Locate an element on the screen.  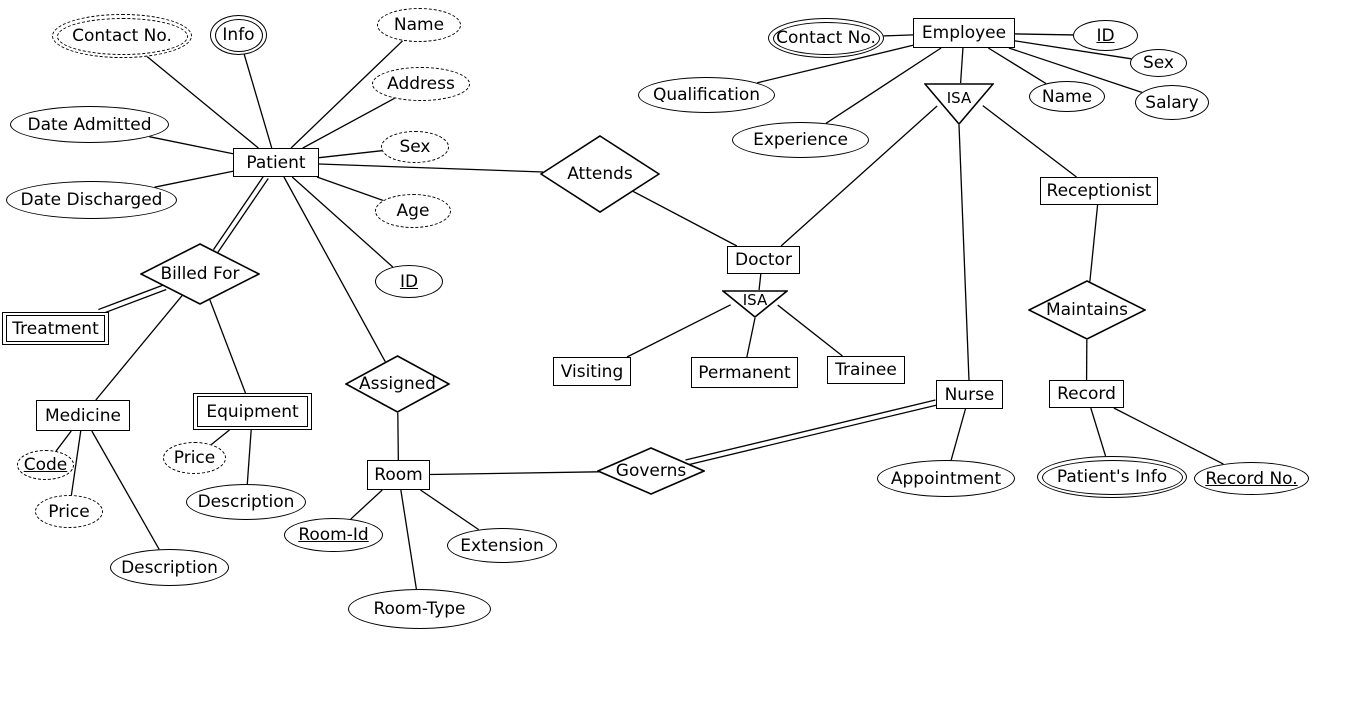
entity-record: Record is located at coordinates (1086, 394).